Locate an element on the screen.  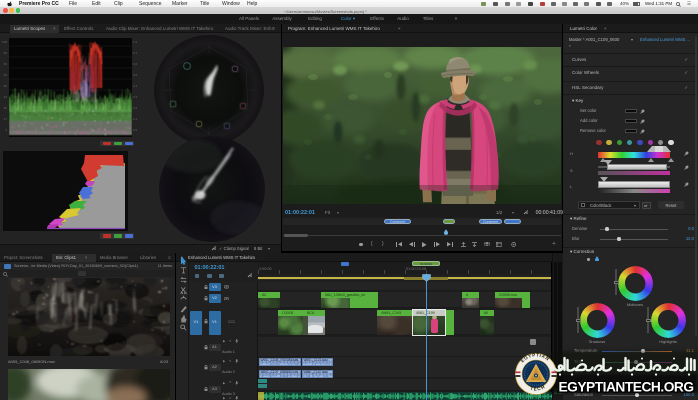
svg-text: EGYPTIANTECH.ORG is located at coordinates (625, 386).